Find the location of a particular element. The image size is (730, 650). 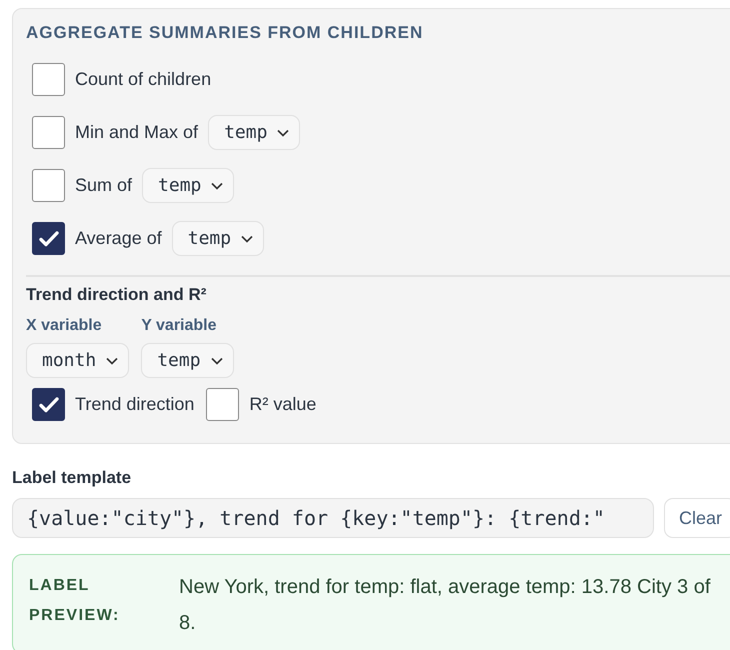

checkbox-label: R² value is located at coordinates (282, 404).